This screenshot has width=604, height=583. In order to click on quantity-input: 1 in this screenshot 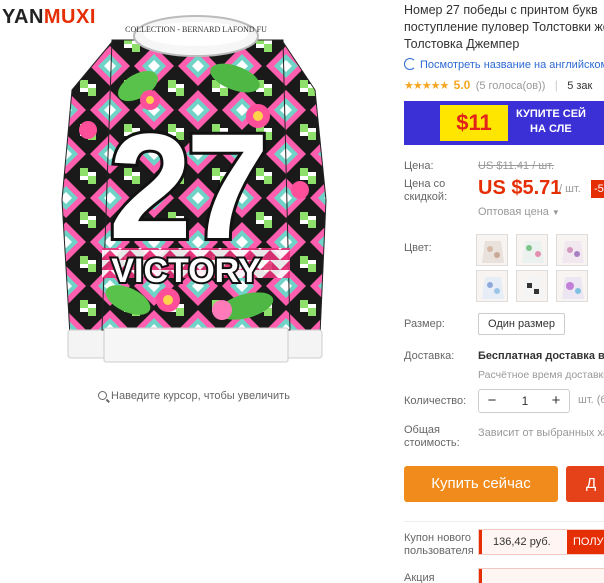, I will do `click(525, 401)`.